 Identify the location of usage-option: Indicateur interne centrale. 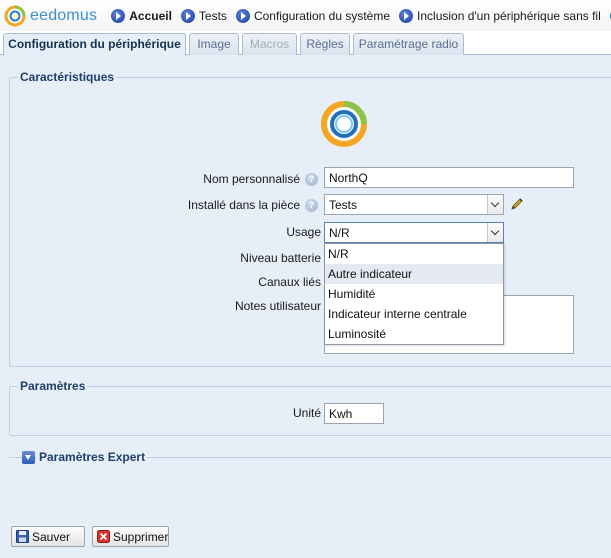
(414, 314).